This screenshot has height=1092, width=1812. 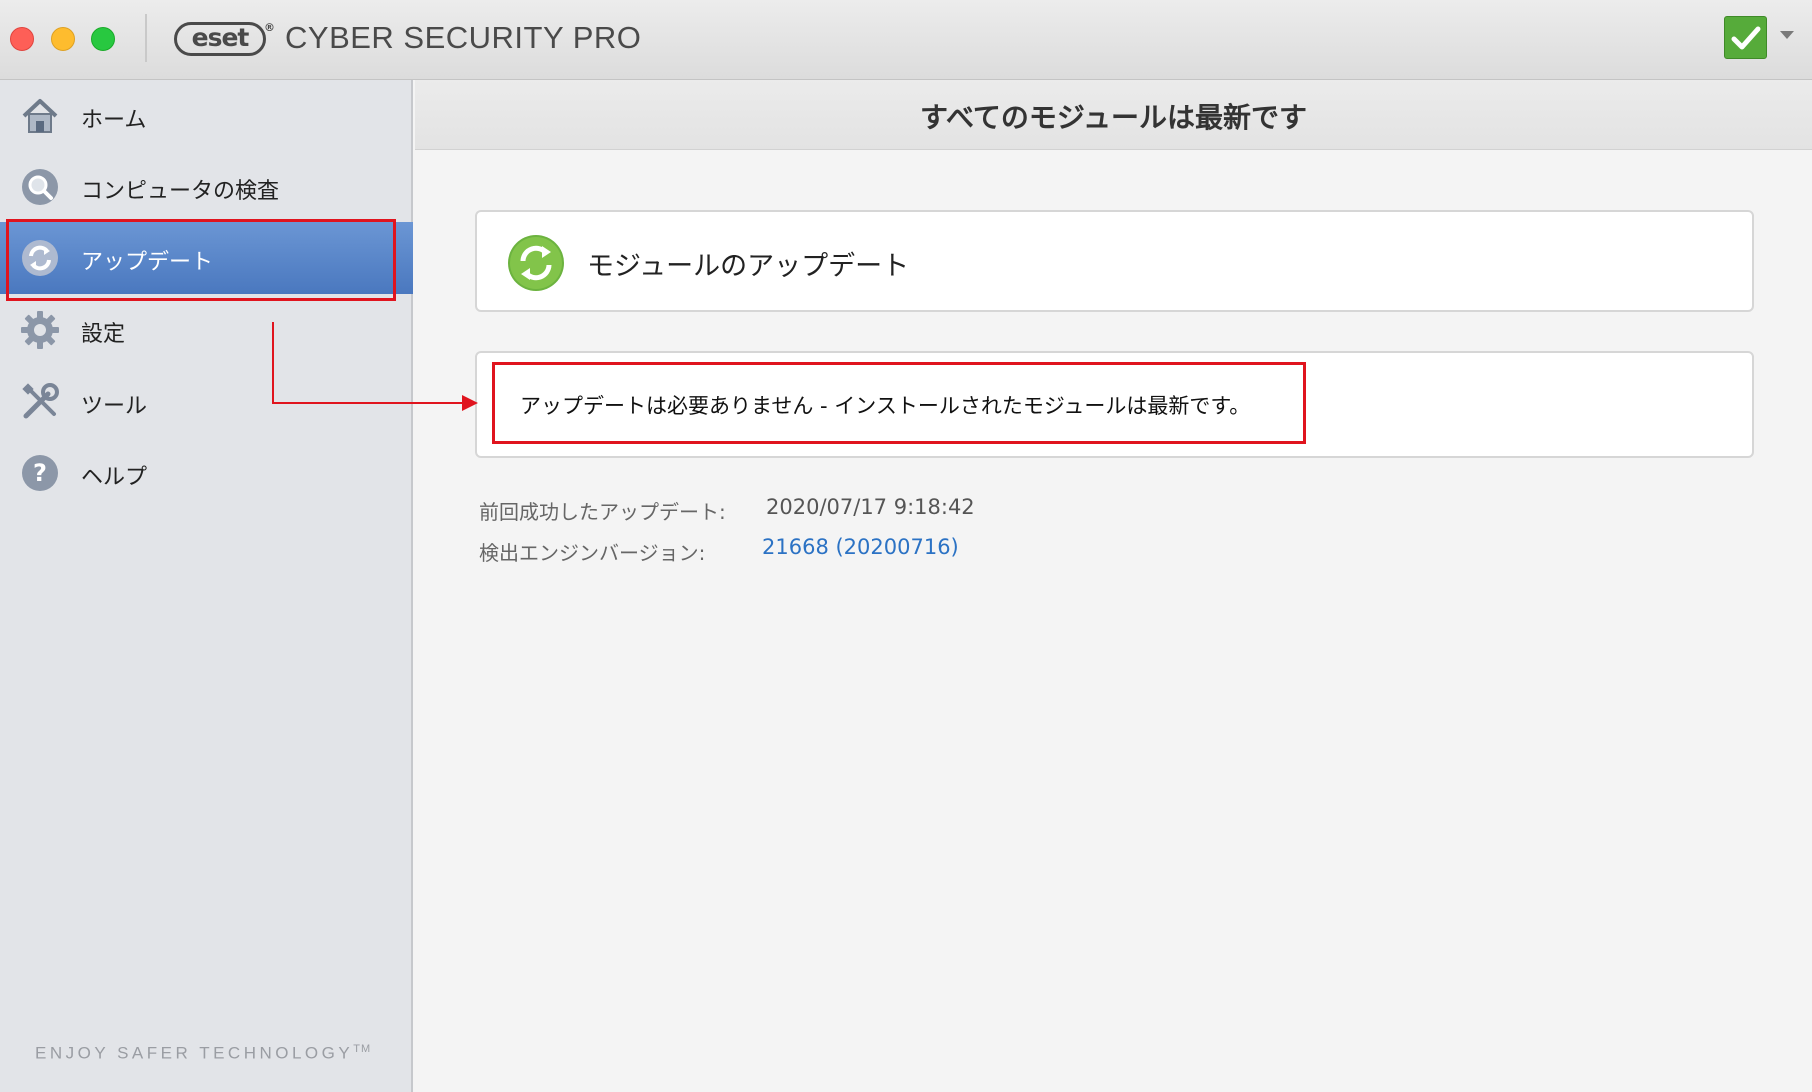 What do you see at coordinates (1113, 117) in the screenshot?
I see `page-title: すべてのモジュールは最新です` at bounding box center [1113, 117].